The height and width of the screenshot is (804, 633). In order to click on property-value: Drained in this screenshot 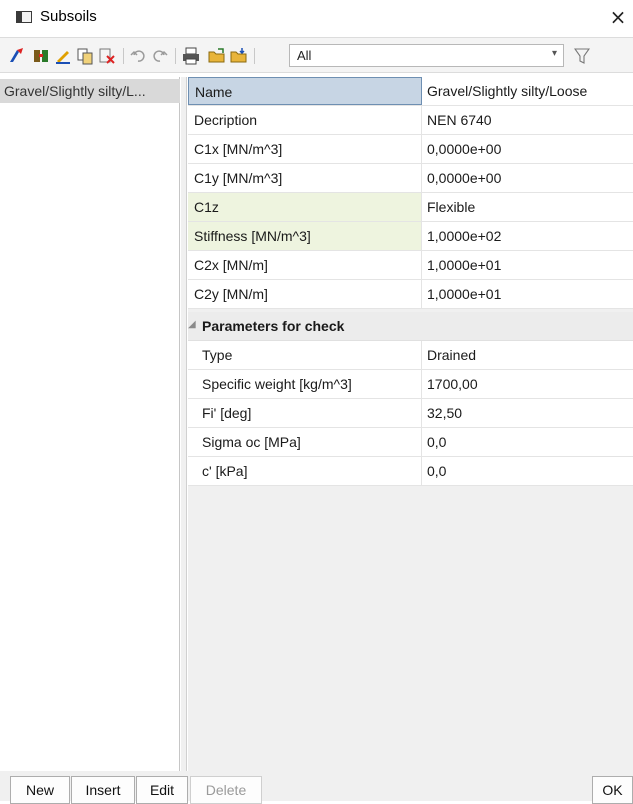, I will do `click(527, 355)`.